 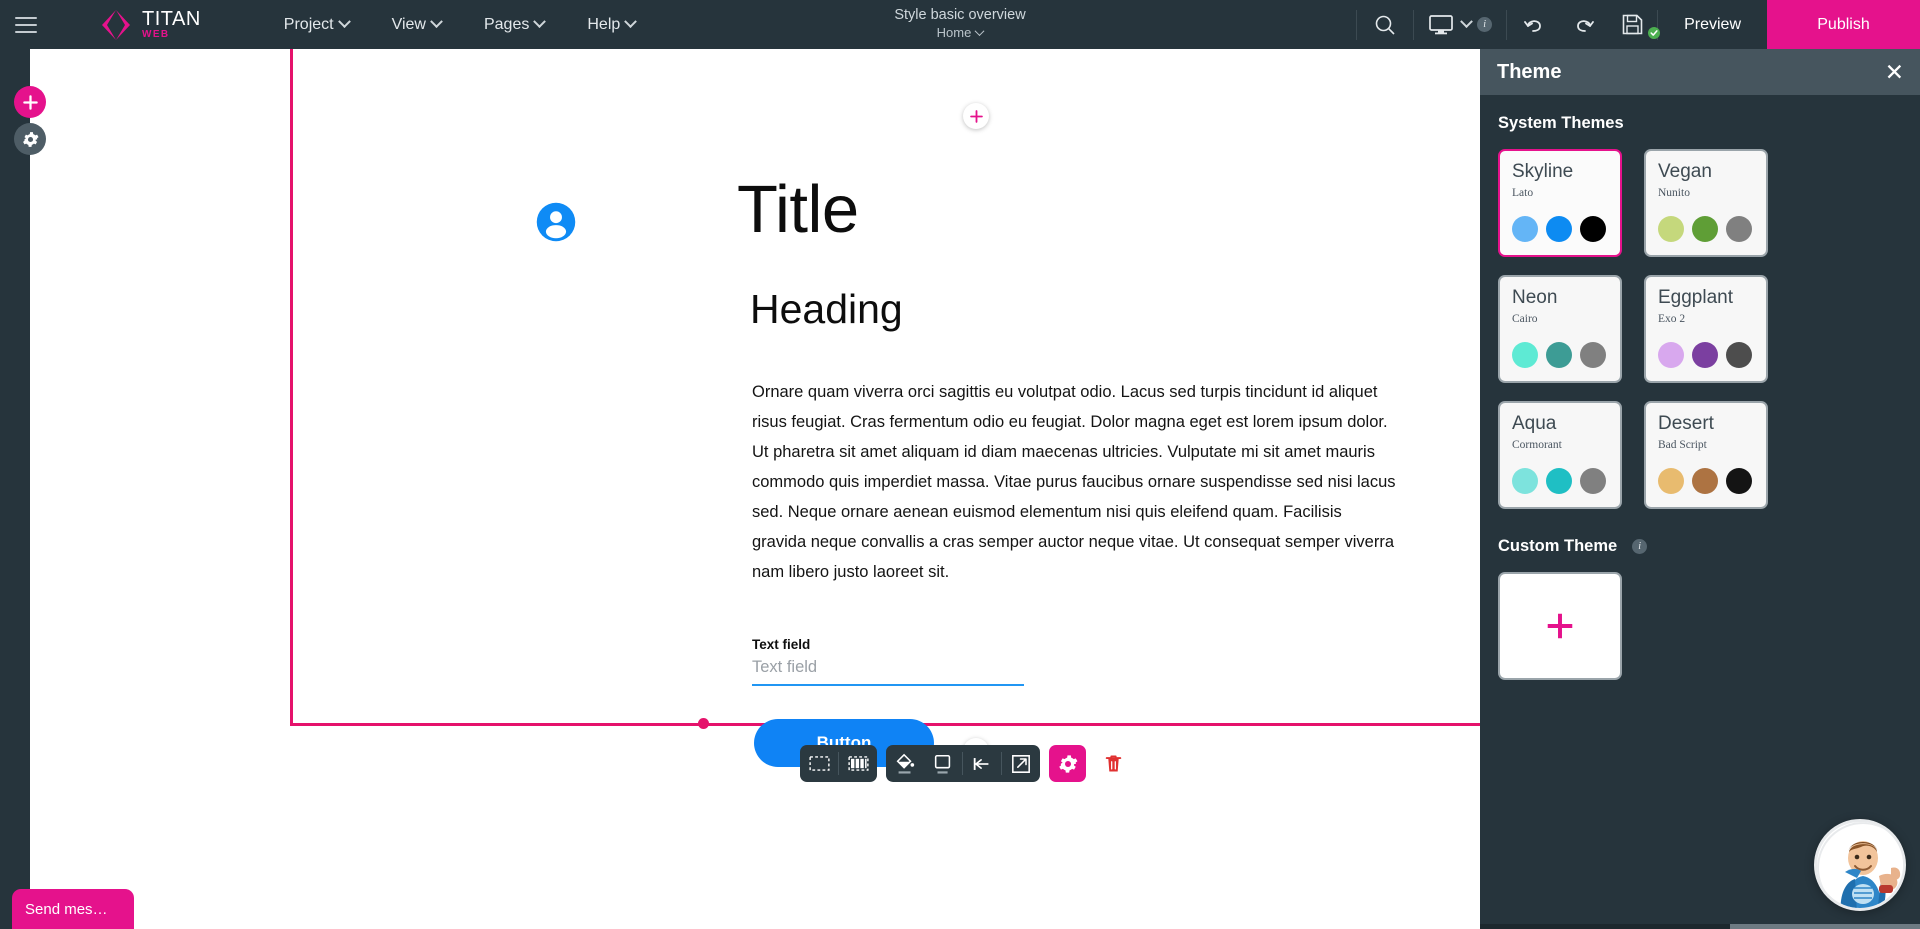 What do you see at coordinates (1843, 24) in the screenshot?
I see `publish-button: Publish` at bounding box center [1843, 24].